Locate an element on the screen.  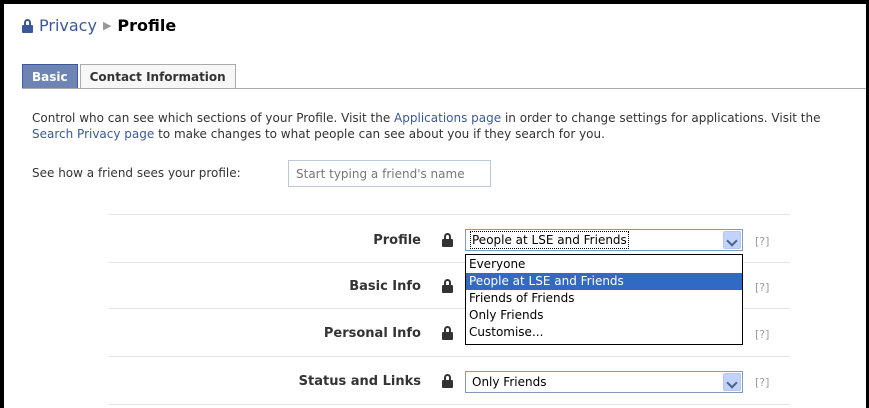
preview-label: See how a friend sees your profile: is located at coordinates (136, 173).